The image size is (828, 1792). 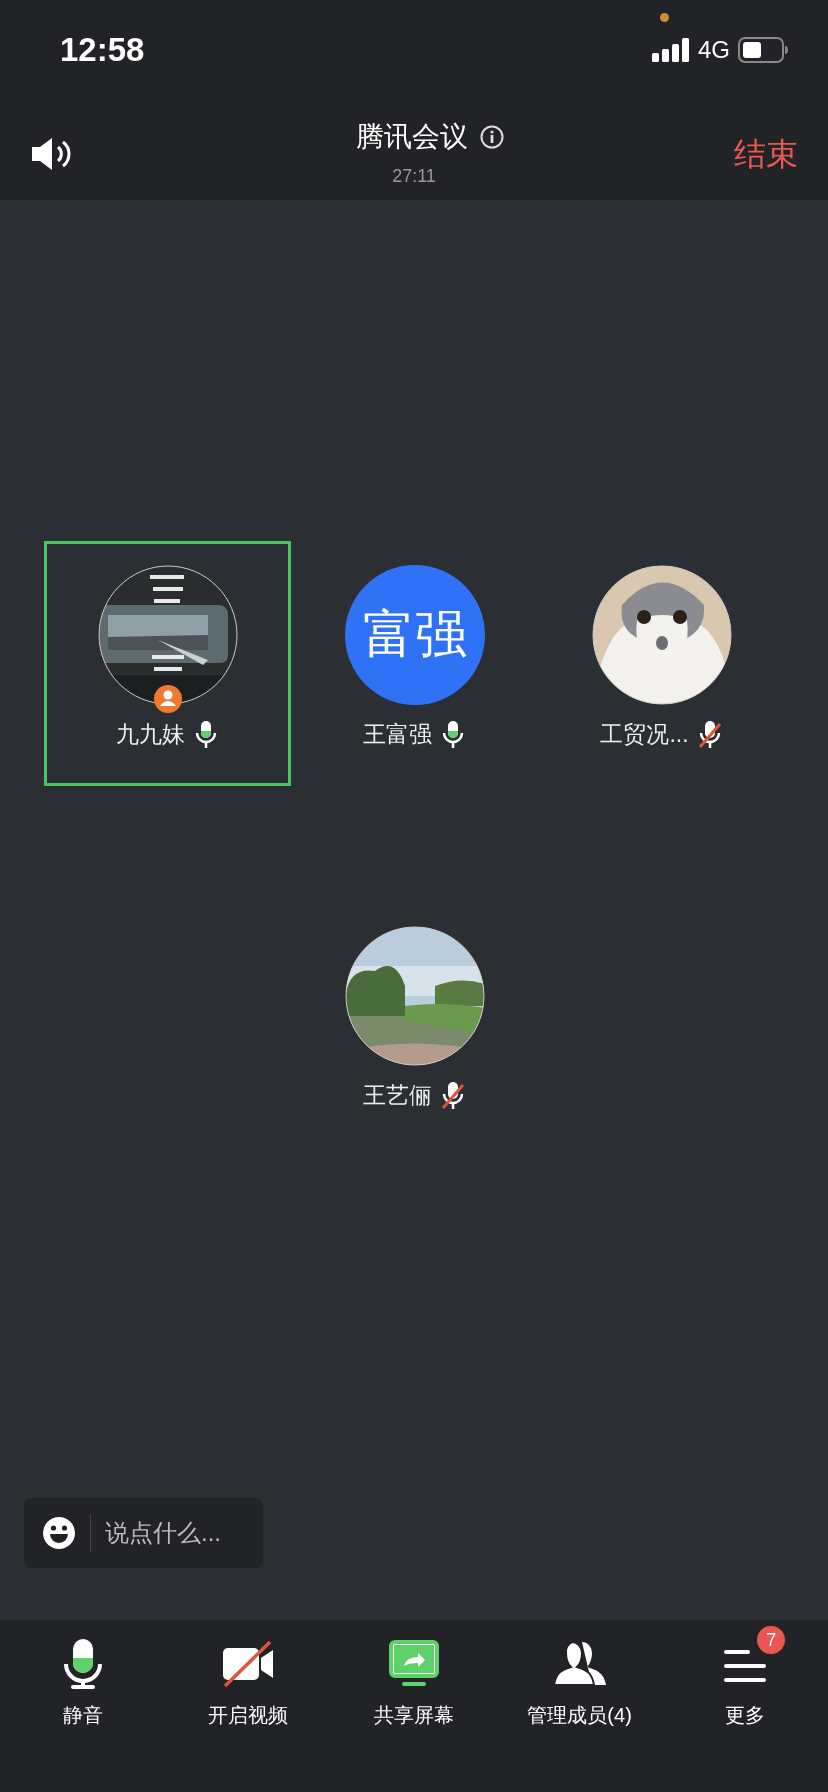 I want to click on mic-button: 静音, so click(x=82, y=1682).